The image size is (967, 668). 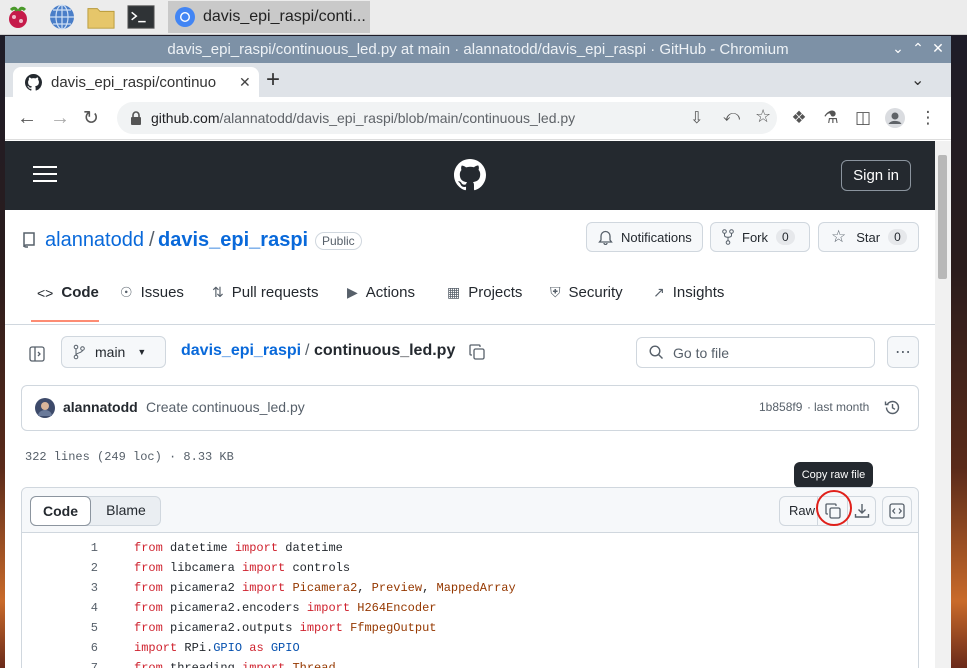 I want to click on browser-tab: davis_epi_raspi/continuo ✕, so click(x=136, y=82).